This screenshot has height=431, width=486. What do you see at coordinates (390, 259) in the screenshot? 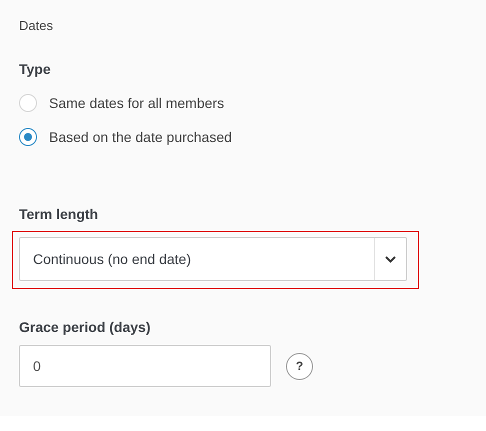
I see `chevron-down-icon` at bounding box center [390, 259].